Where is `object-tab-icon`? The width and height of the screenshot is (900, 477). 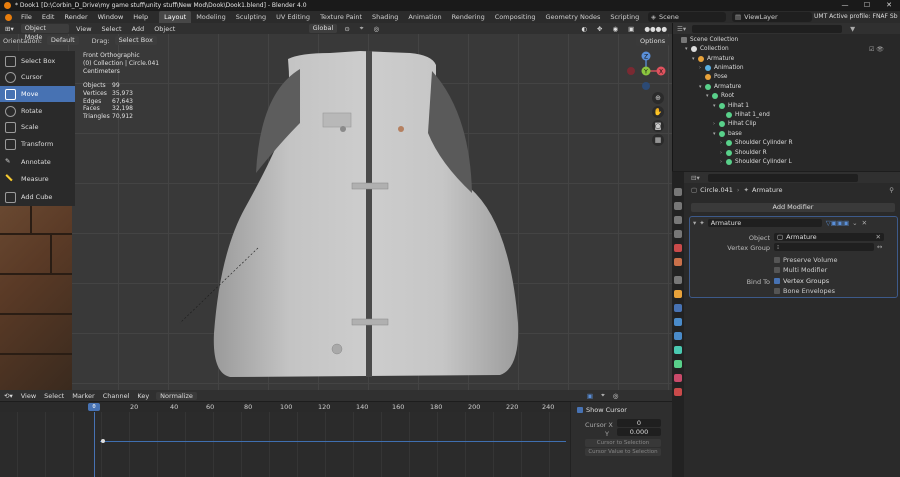
object-tab-icon is located at coordinates (678, 294).